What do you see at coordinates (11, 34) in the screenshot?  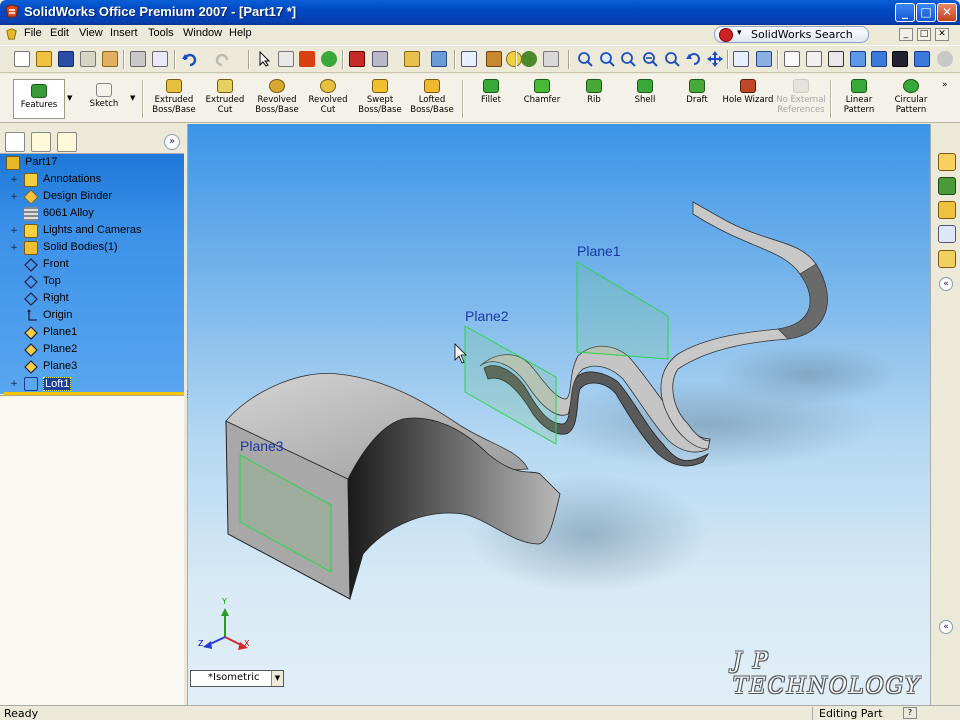 I see `document-menu-icon` at bounding box center [11, 34].